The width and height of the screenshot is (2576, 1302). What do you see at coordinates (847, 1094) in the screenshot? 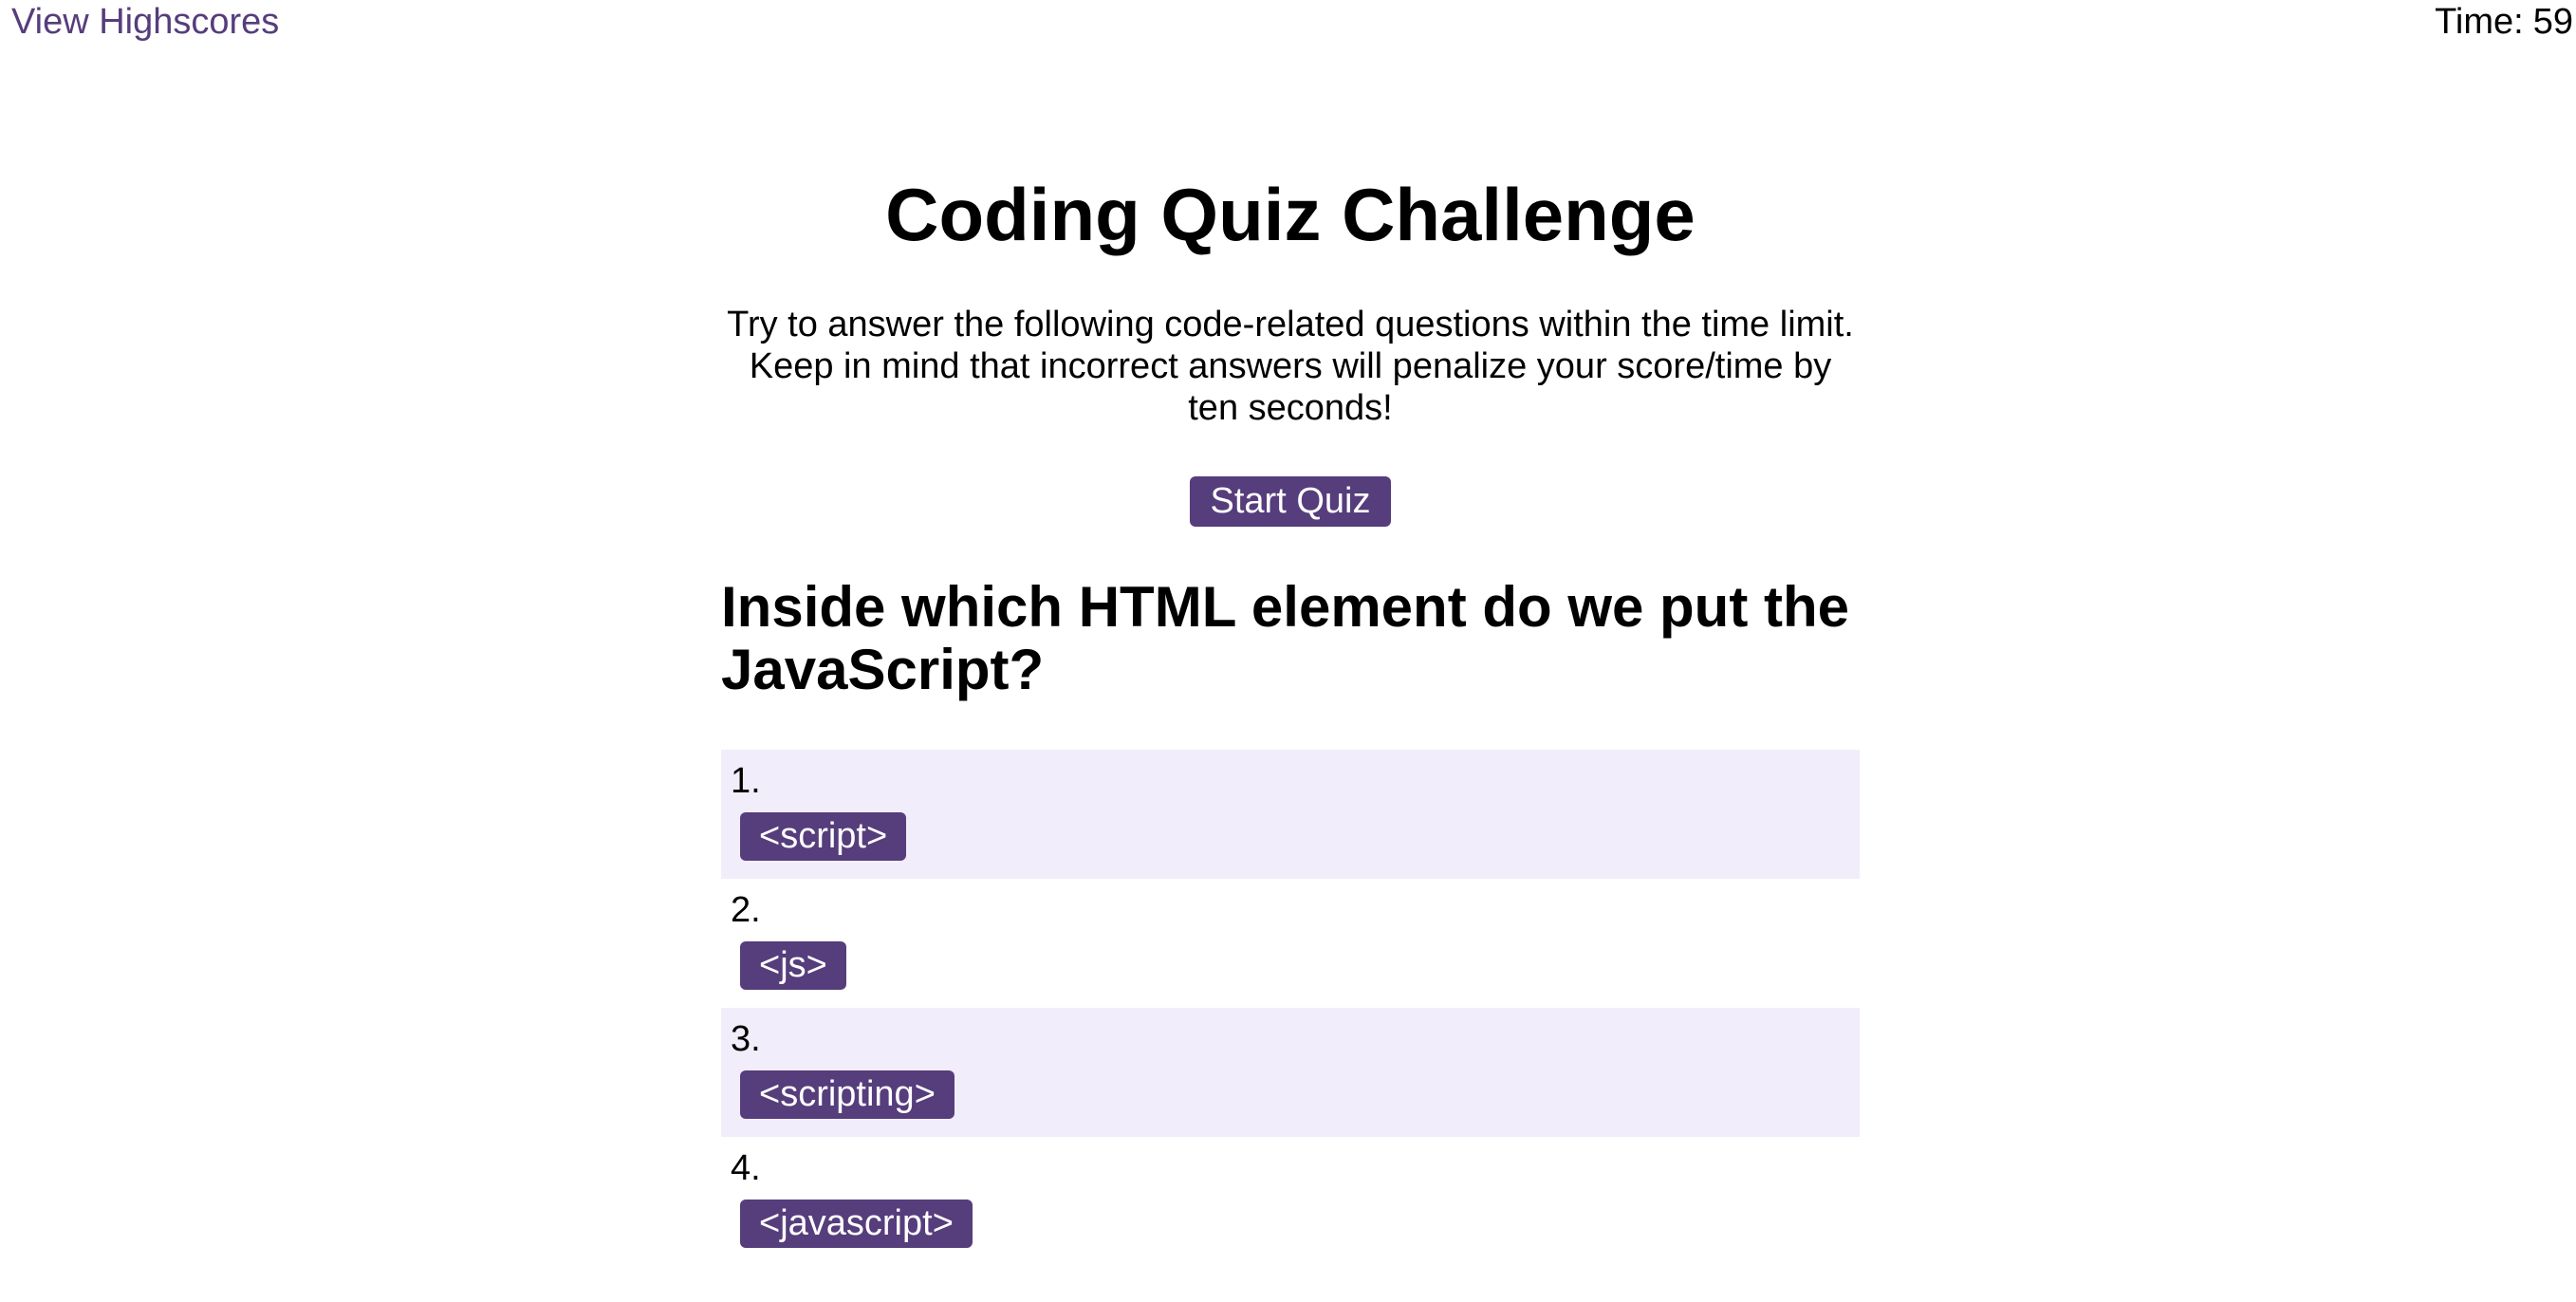
I see `choice-button-scripting: <scripting>` at bounding box center [847, 1094].